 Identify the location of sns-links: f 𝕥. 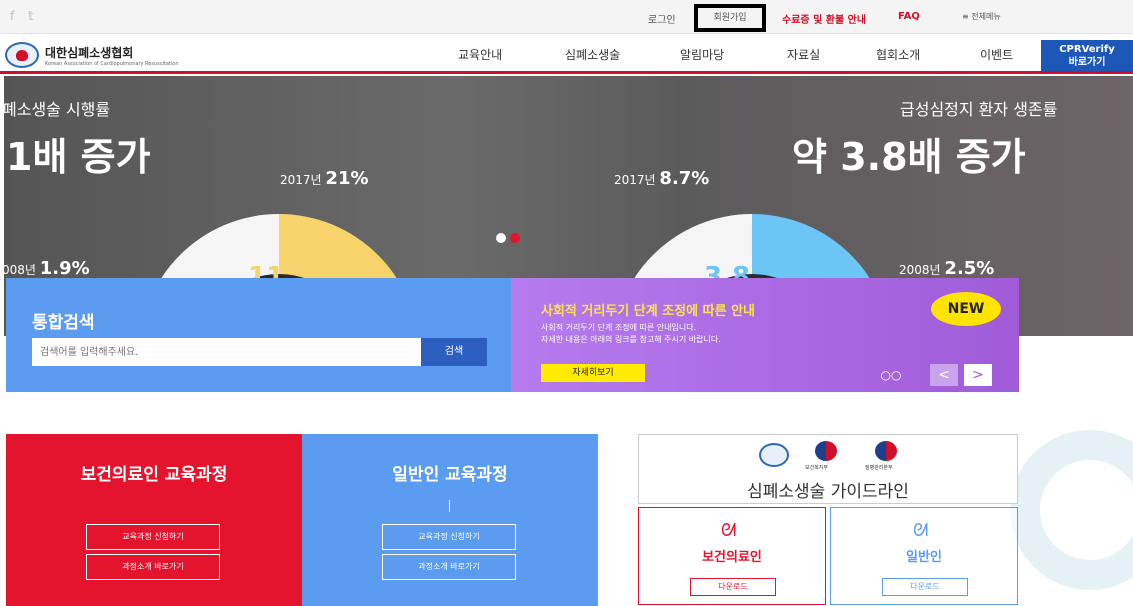
(27, 16).